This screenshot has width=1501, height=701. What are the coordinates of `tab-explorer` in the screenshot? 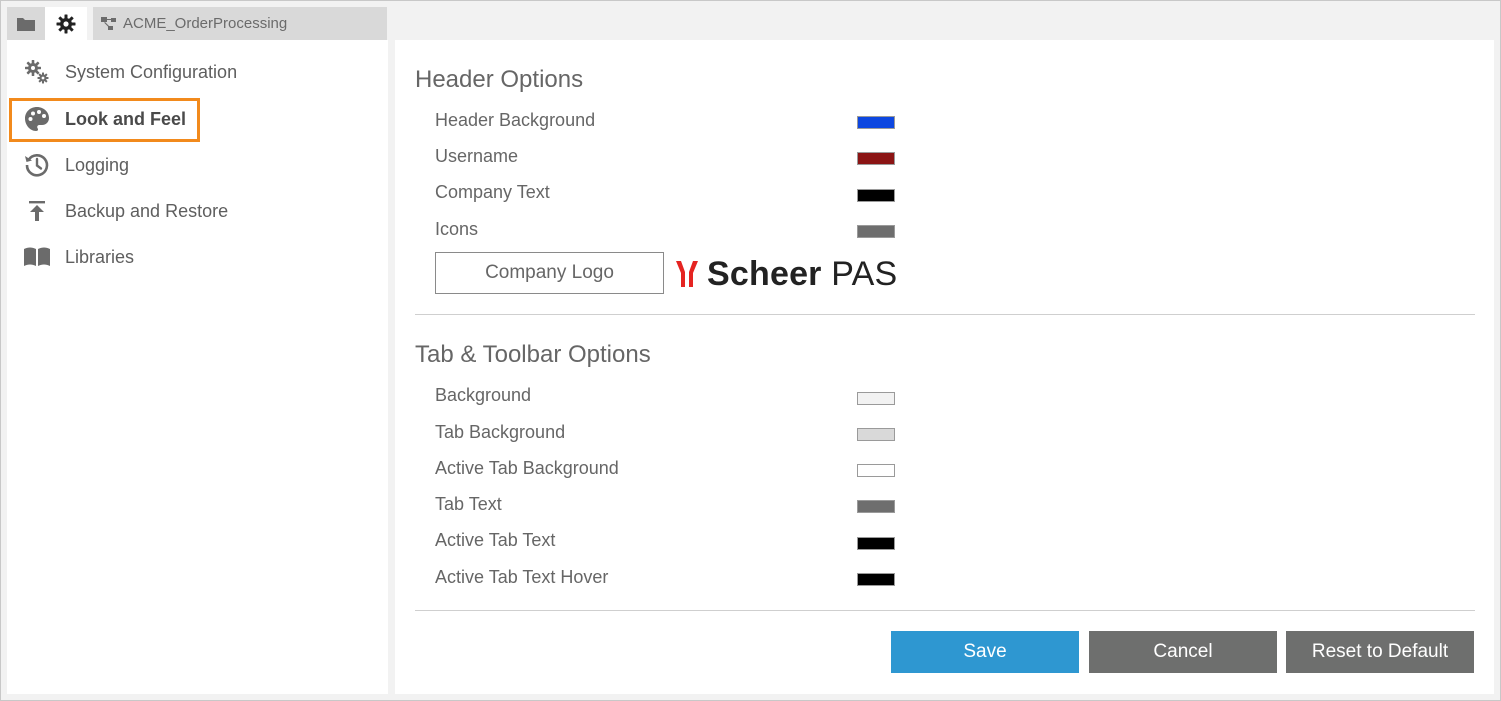 It's located at (26, 23).